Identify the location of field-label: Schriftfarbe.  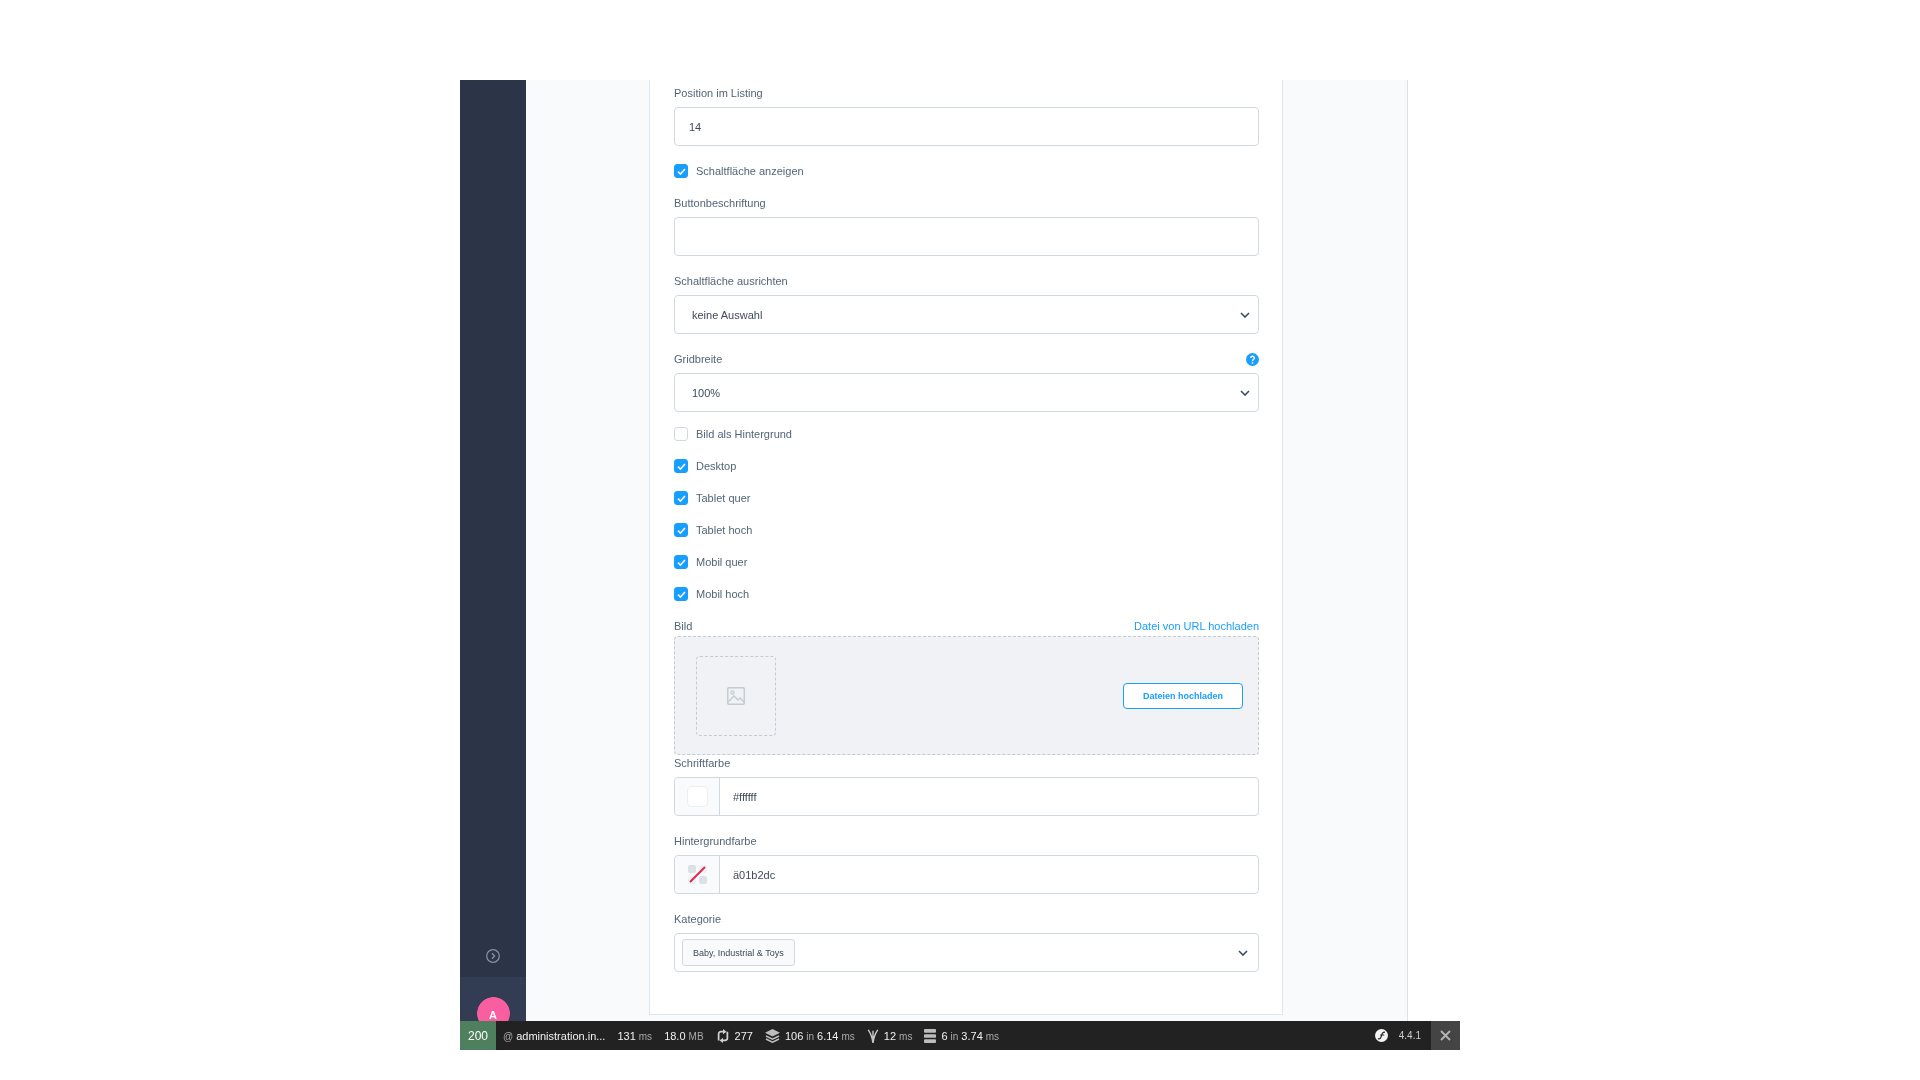
(702, 763).